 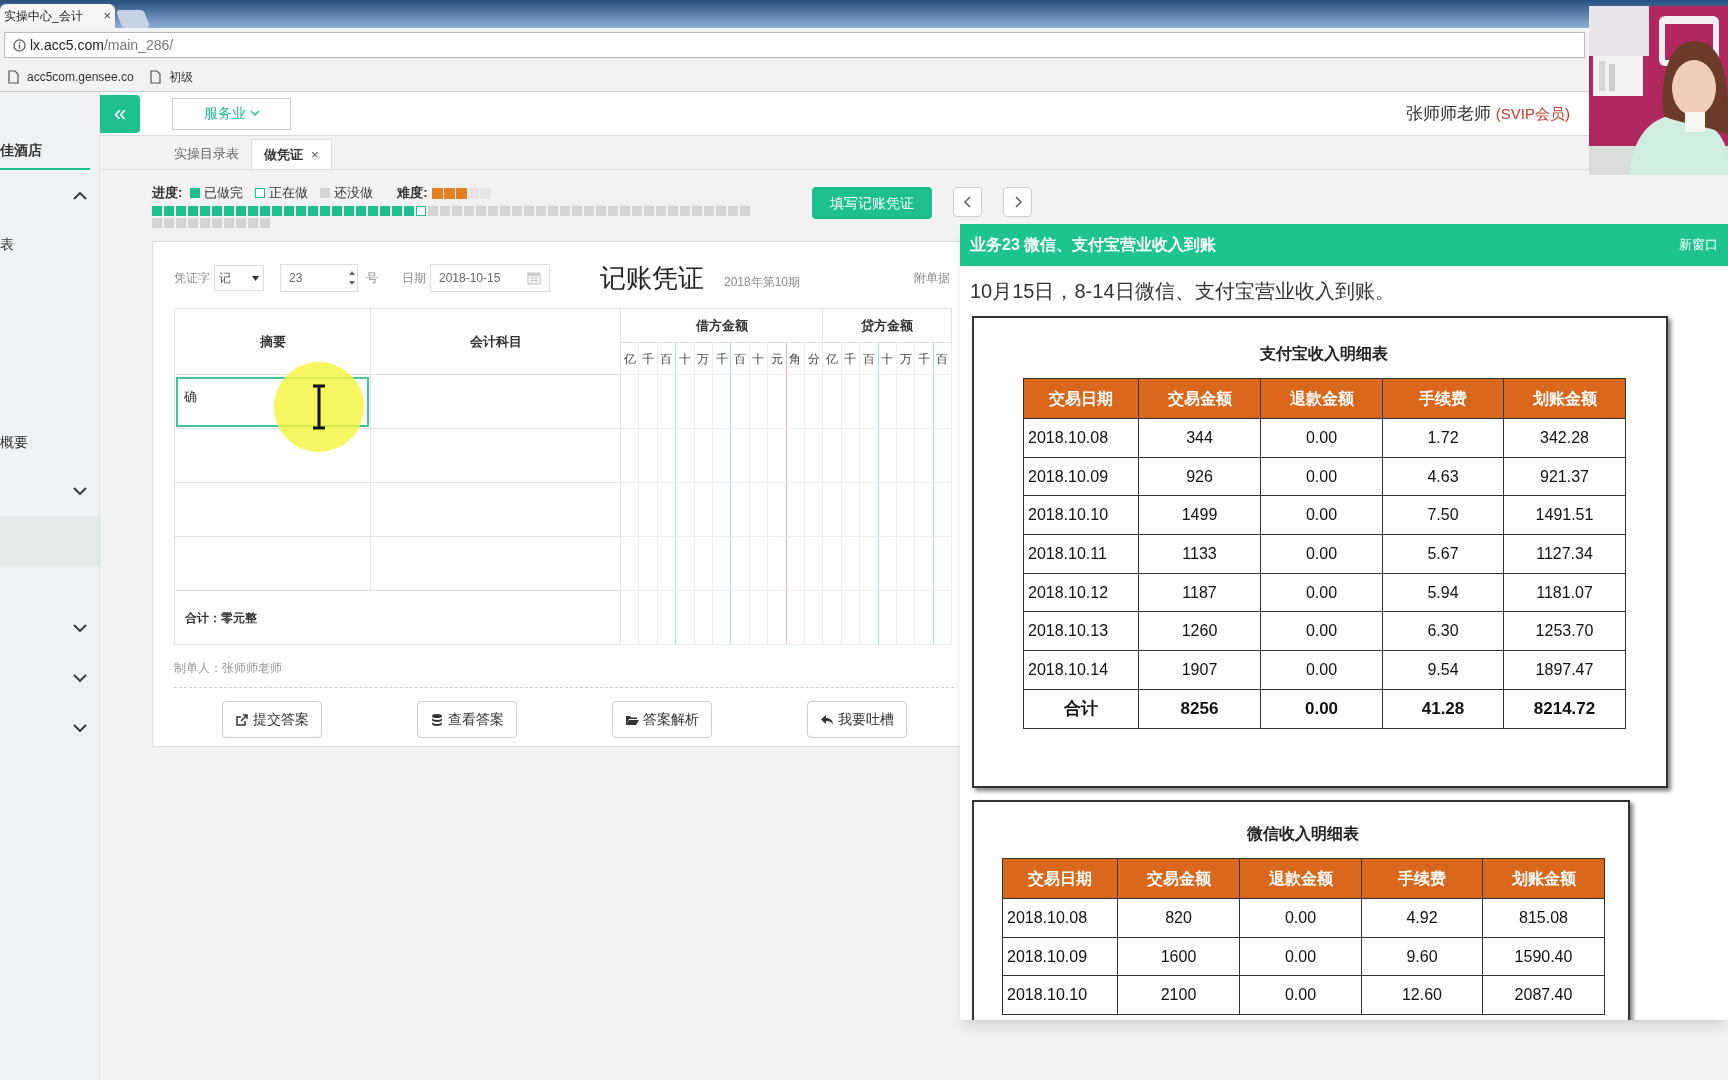 I want to click on chevron-up-icon, so click(x=80, y=195).